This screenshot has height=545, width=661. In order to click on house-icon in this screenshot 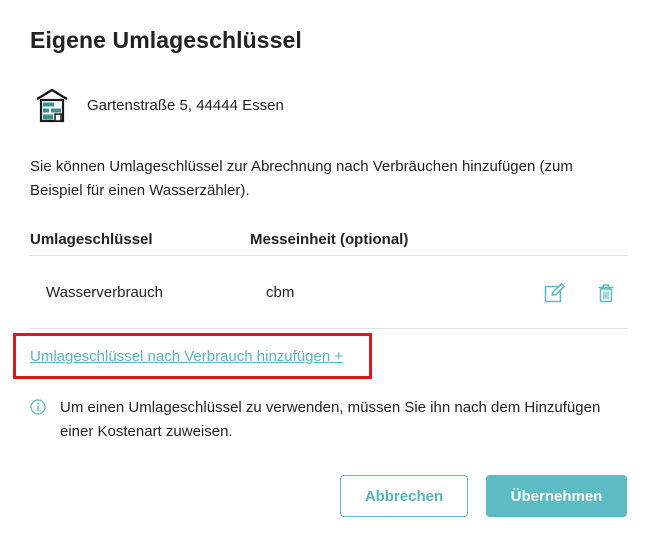, I will do `click(52, 105)`.